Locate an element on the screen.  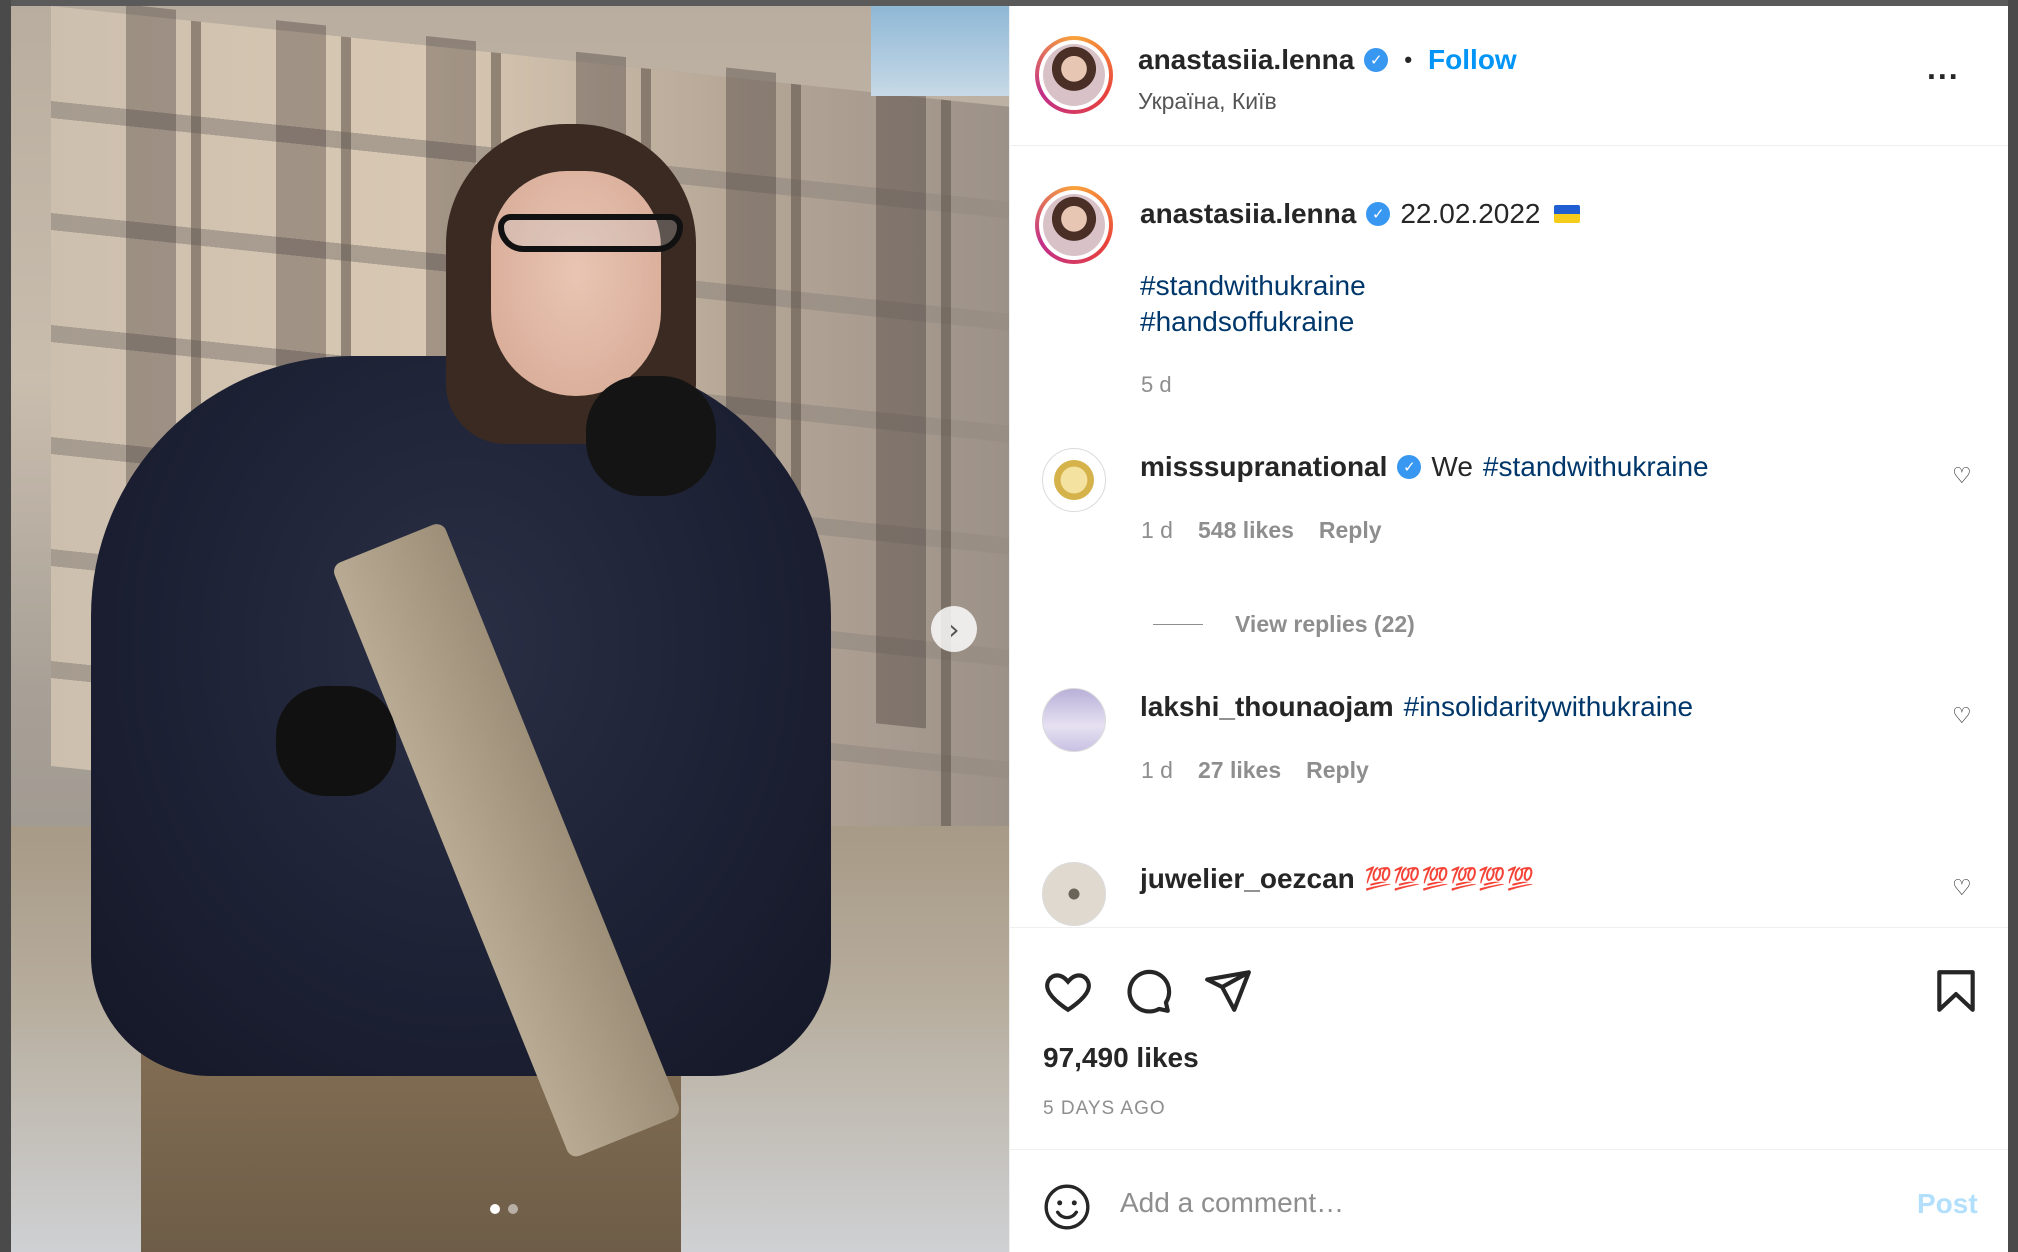
carousel-dot is located at coordinates (513, 1209).